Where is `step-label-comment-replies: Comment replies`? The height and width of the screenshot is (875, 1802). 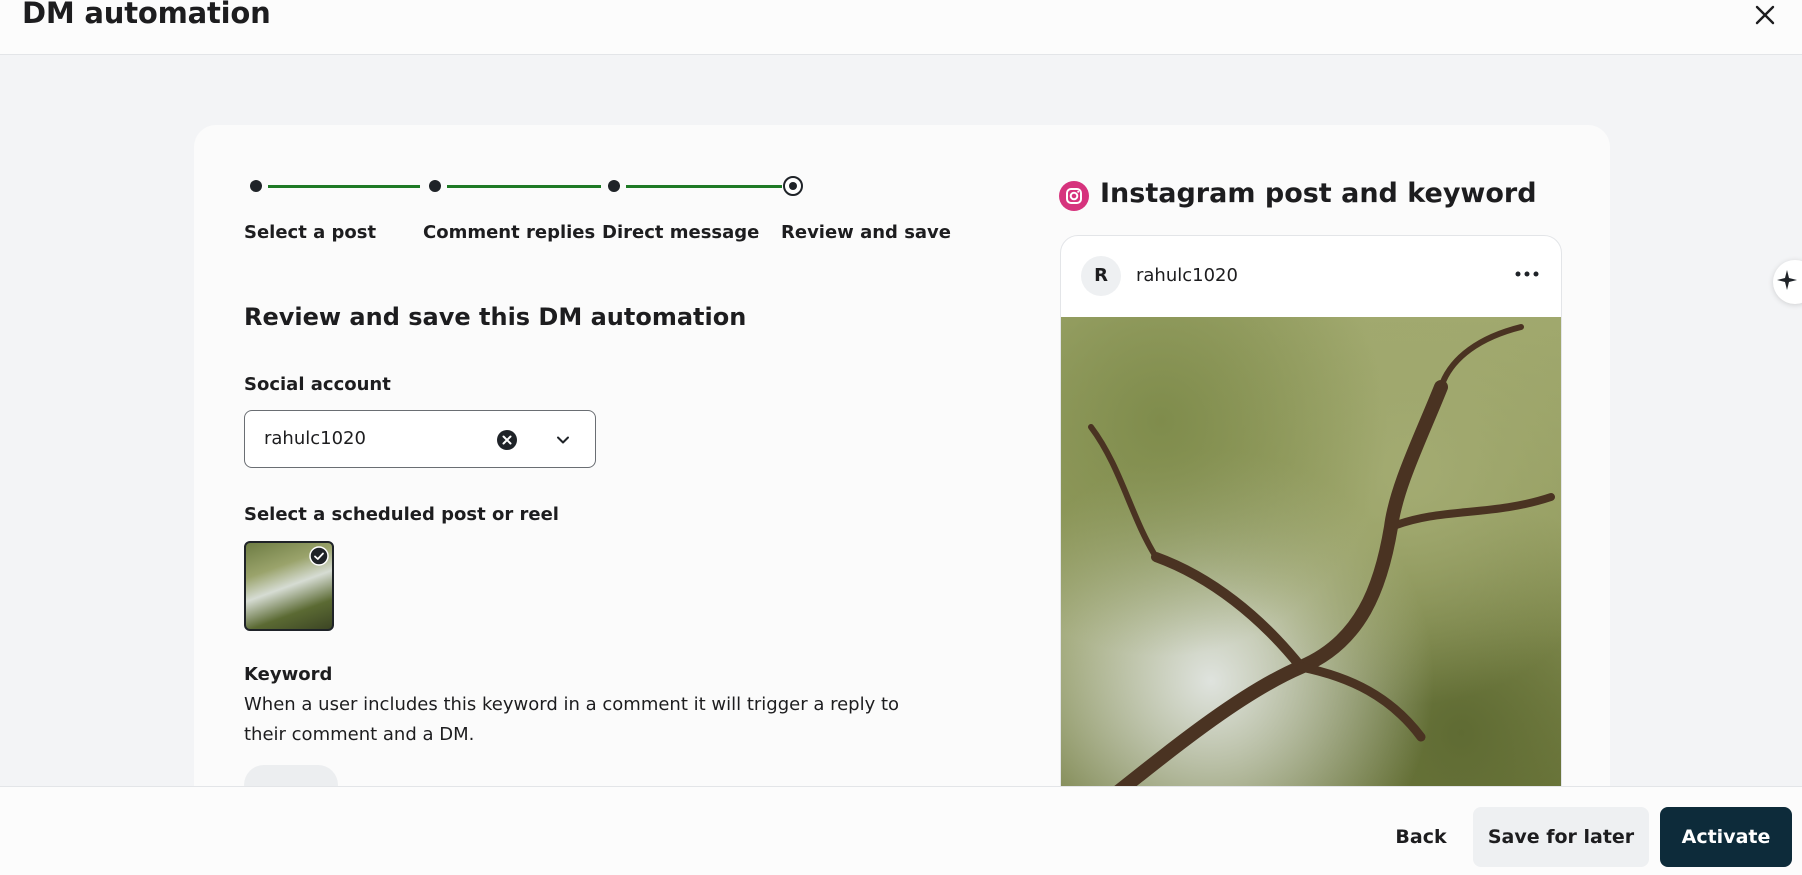
step-label-comment-replies: Comment replies is located at coordinates (509, 232).